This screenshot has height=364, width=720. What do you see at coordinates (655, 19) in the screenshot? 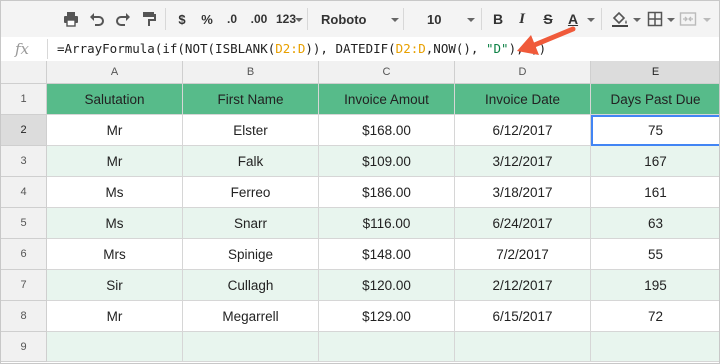
I see `borders-icon` at bounding box center [655, 19].